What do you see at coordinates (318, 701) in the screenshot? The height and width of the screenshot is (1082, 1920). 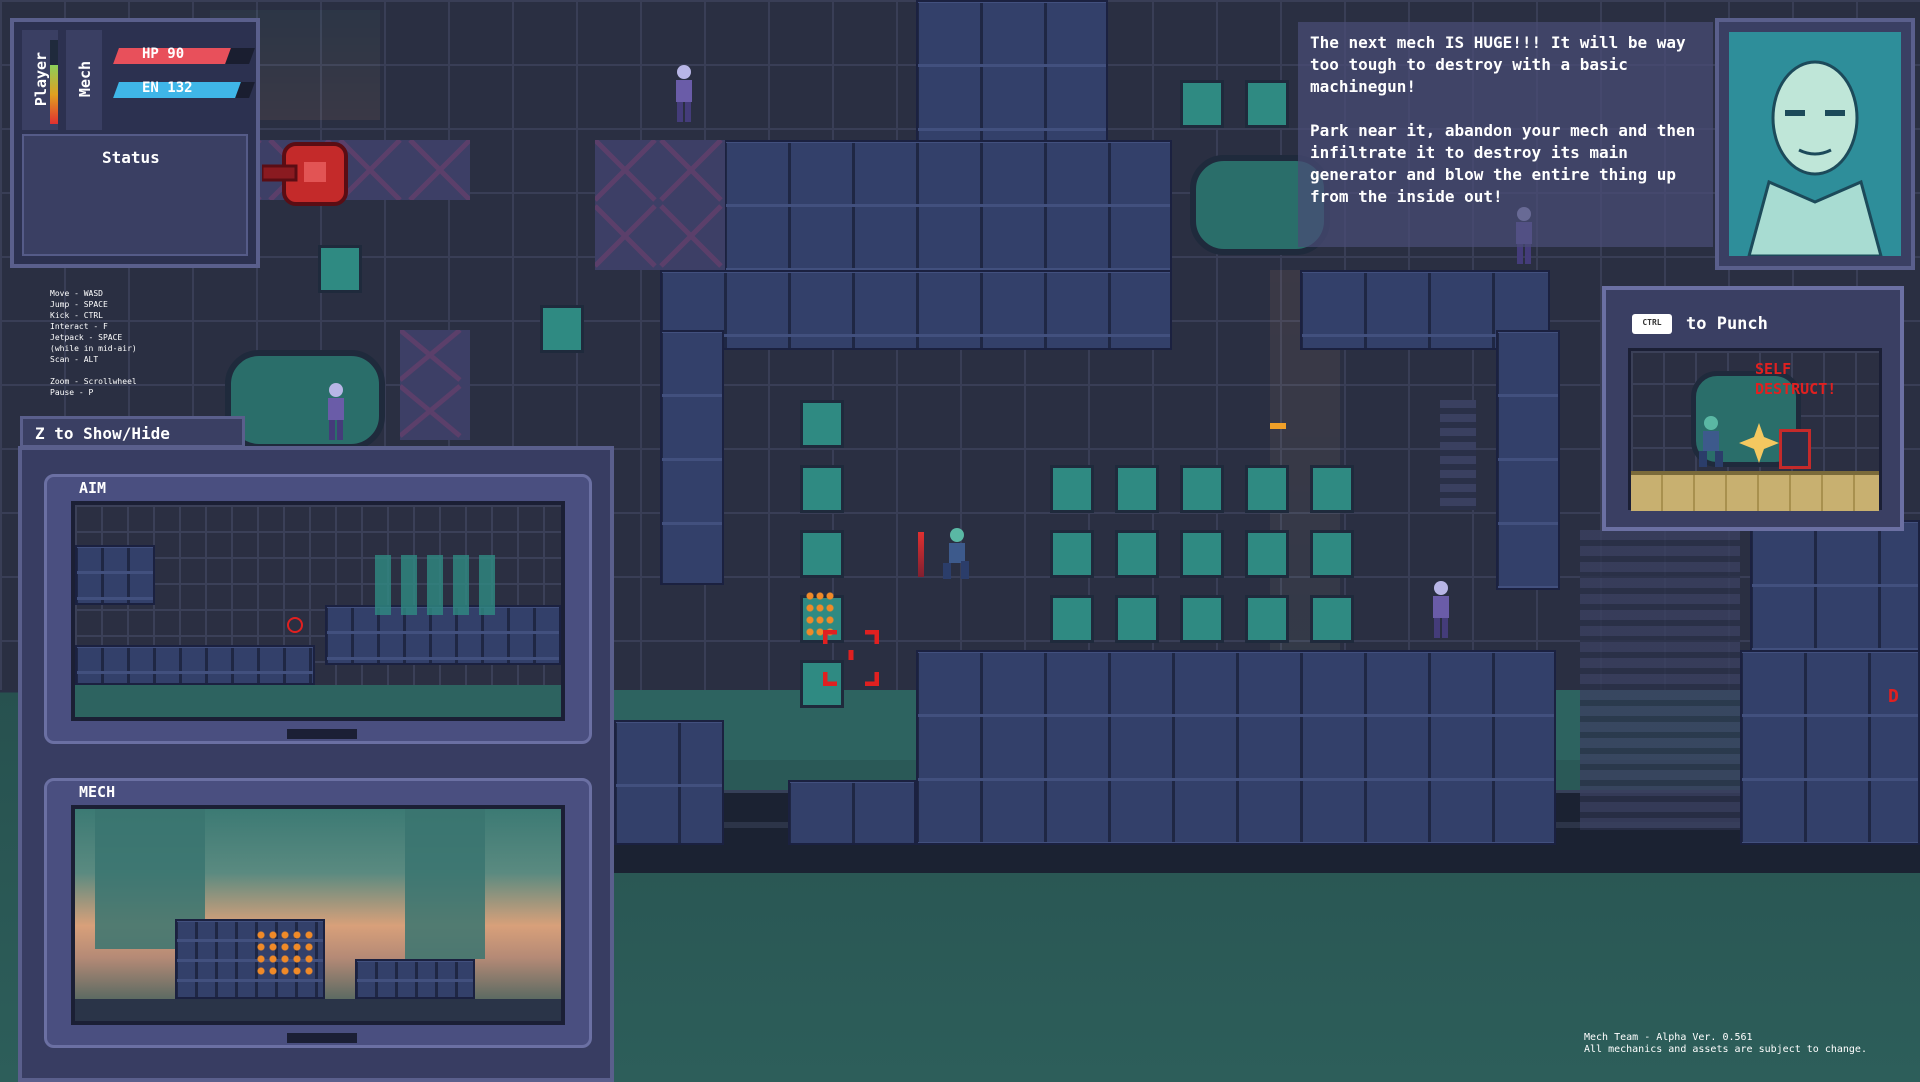 I see `minimap-ground` at bounding box center [318, 701].